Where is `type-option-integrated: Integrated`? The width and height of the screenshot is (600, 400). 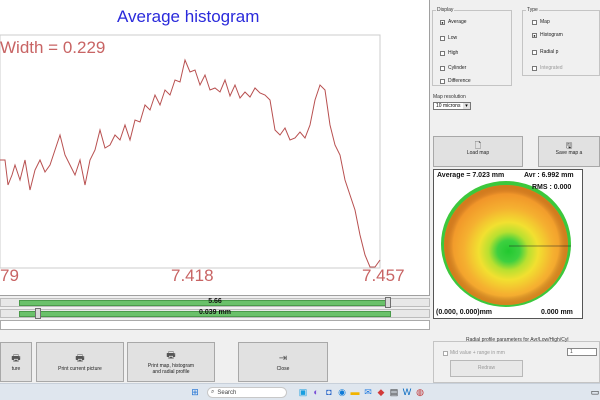
type-option-integrated: Integrated is located at coordinates (547, 68).